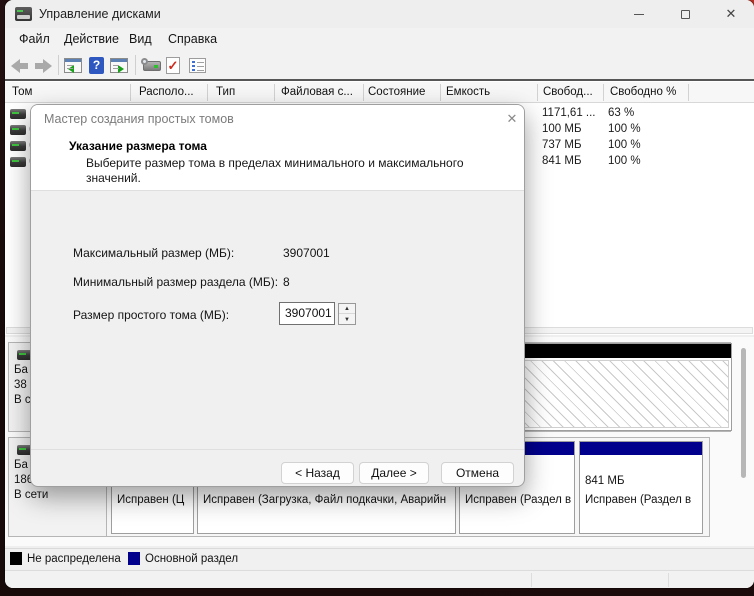 Image resolution: width=754 pixels, height=596 pixels. What do you see at coordinates (621, 113) in the screenshot?
I see `free-percent: 63 %` at bounding box center [621, 113].